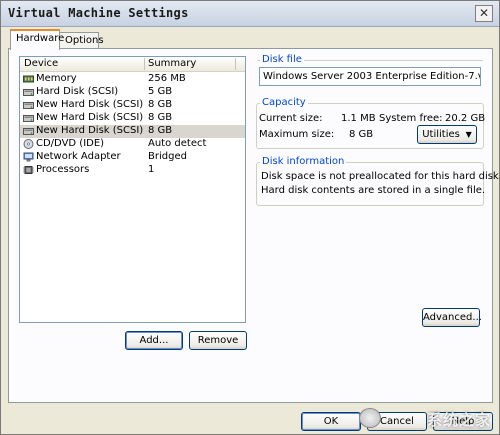  Describe the element at coordinates (63, 169) in the screenshot. I see `device-name: Processors` at that location.